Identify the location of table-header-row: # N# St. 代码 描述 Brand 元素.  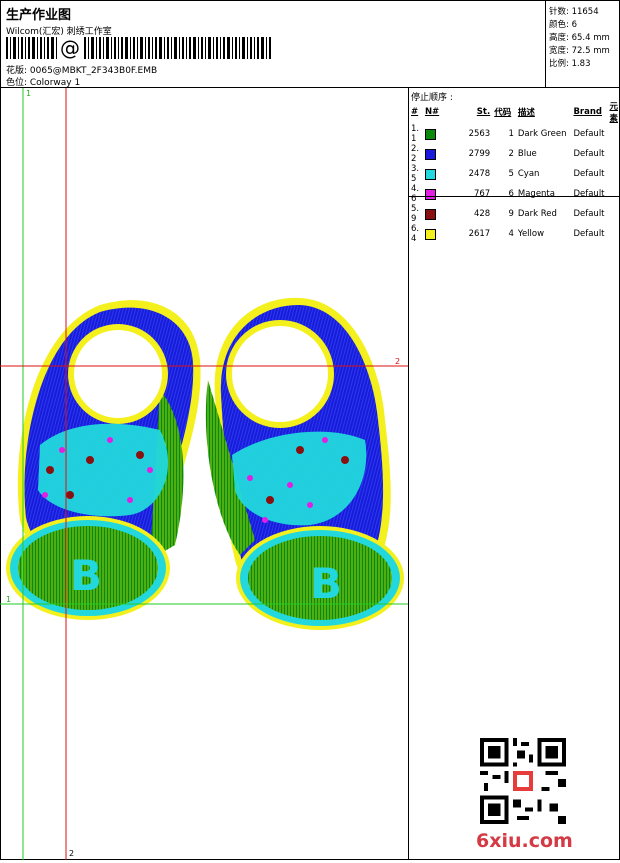
(514, 112).